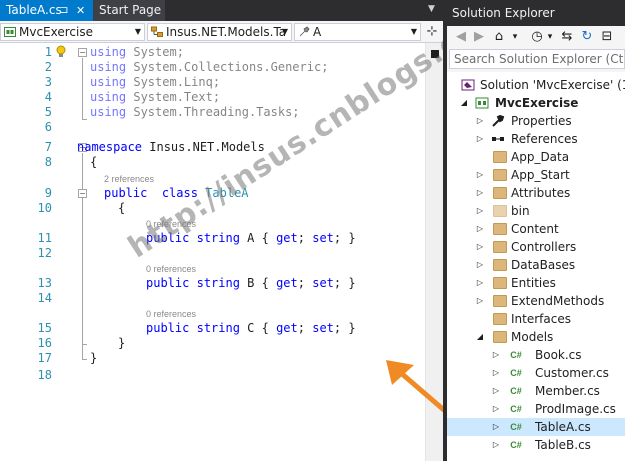  I want to click on tab-overflow-icon: ▼, so click(431, 9).